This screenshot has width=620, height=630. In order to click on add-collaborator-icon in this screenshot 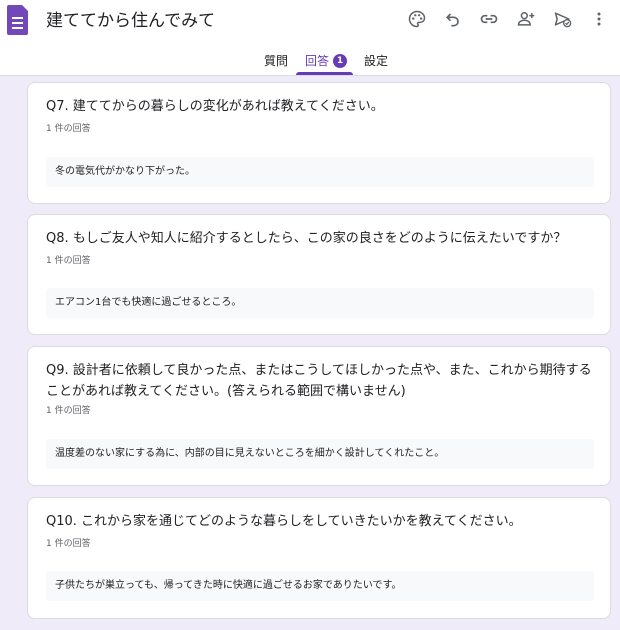, I will do `click(526, 19)`.